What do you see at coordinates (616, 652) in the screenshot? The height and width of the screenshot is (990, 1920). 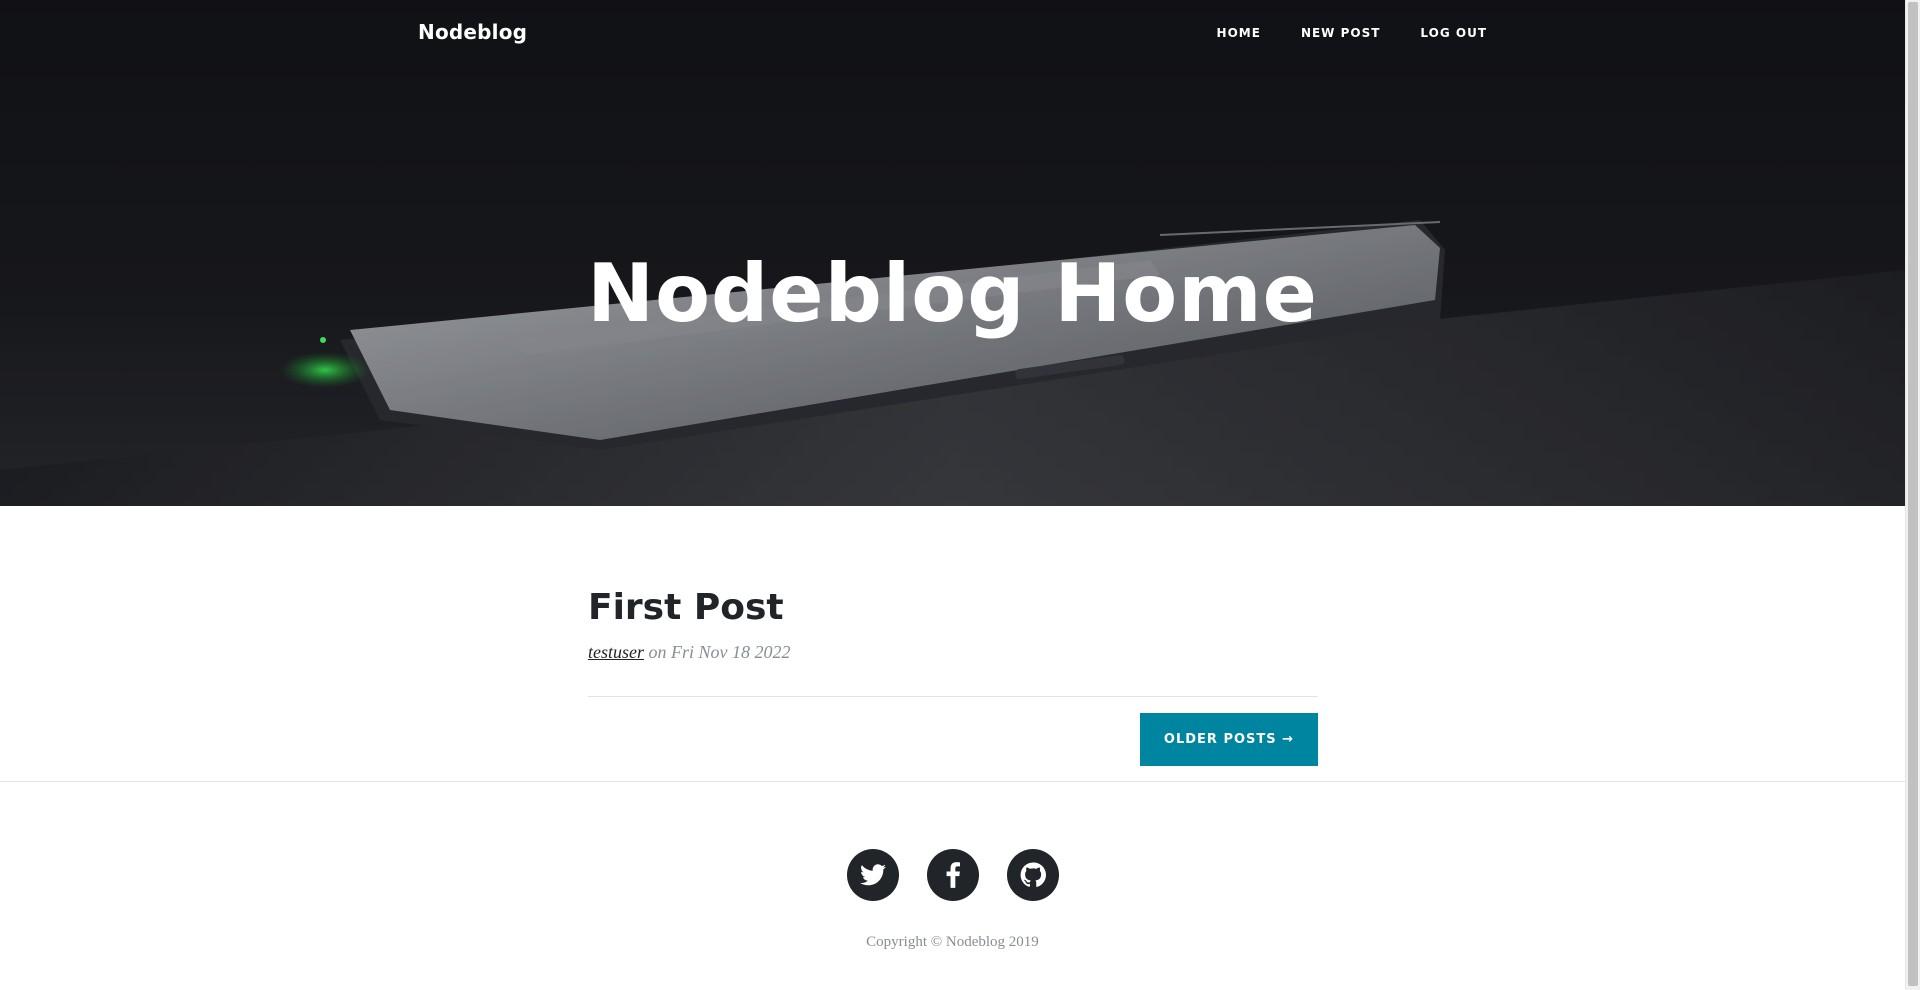 I see `post-author-link: testuser` at bounding box center [616, 652].